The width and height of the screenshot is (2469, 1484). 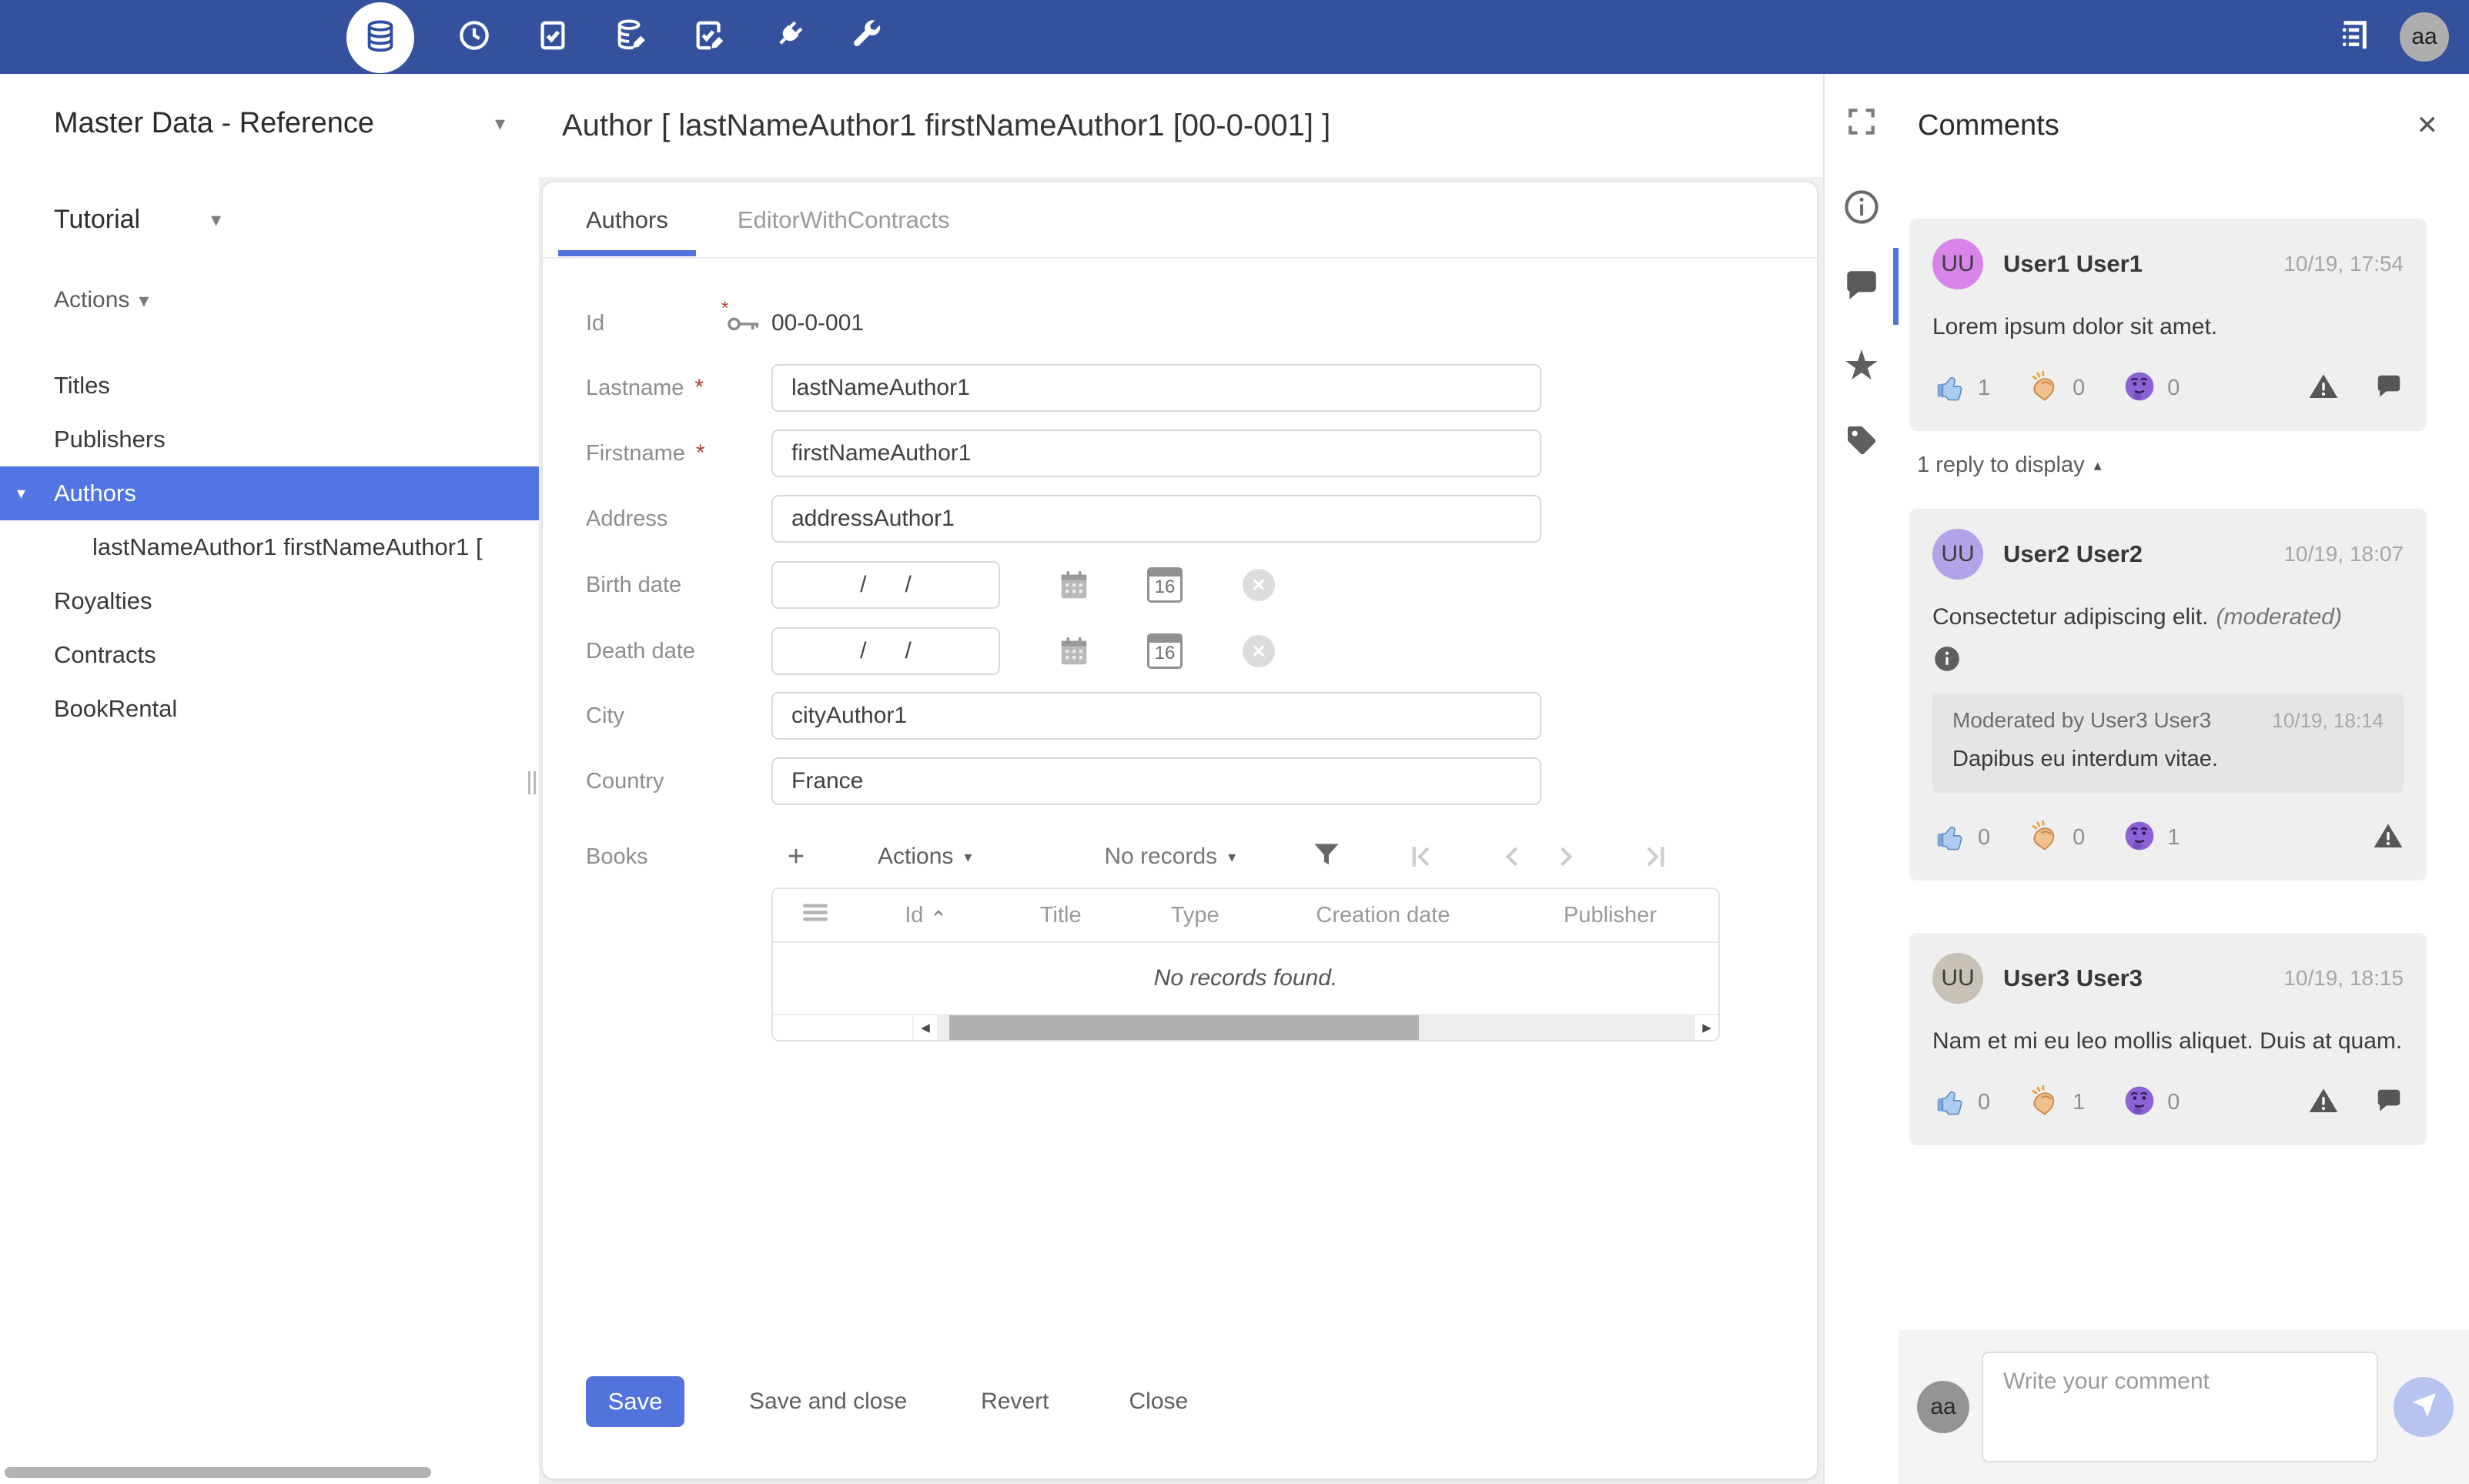 I want to click on tab-tags, so click(x=1861, y=442).